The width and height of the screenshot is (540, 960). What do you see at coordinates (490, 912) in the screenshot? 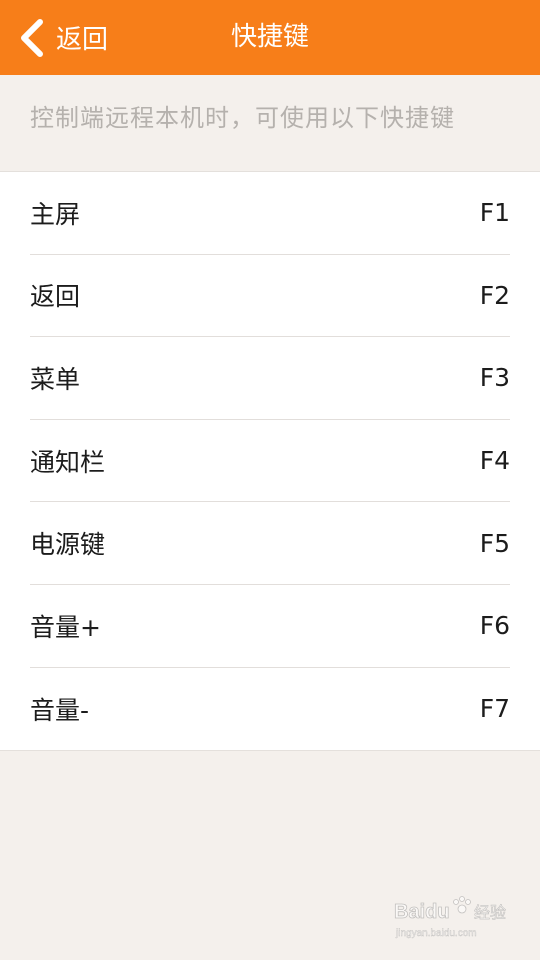
I see `watermark-subtitle: 经验` at bounding box center [490, 912].